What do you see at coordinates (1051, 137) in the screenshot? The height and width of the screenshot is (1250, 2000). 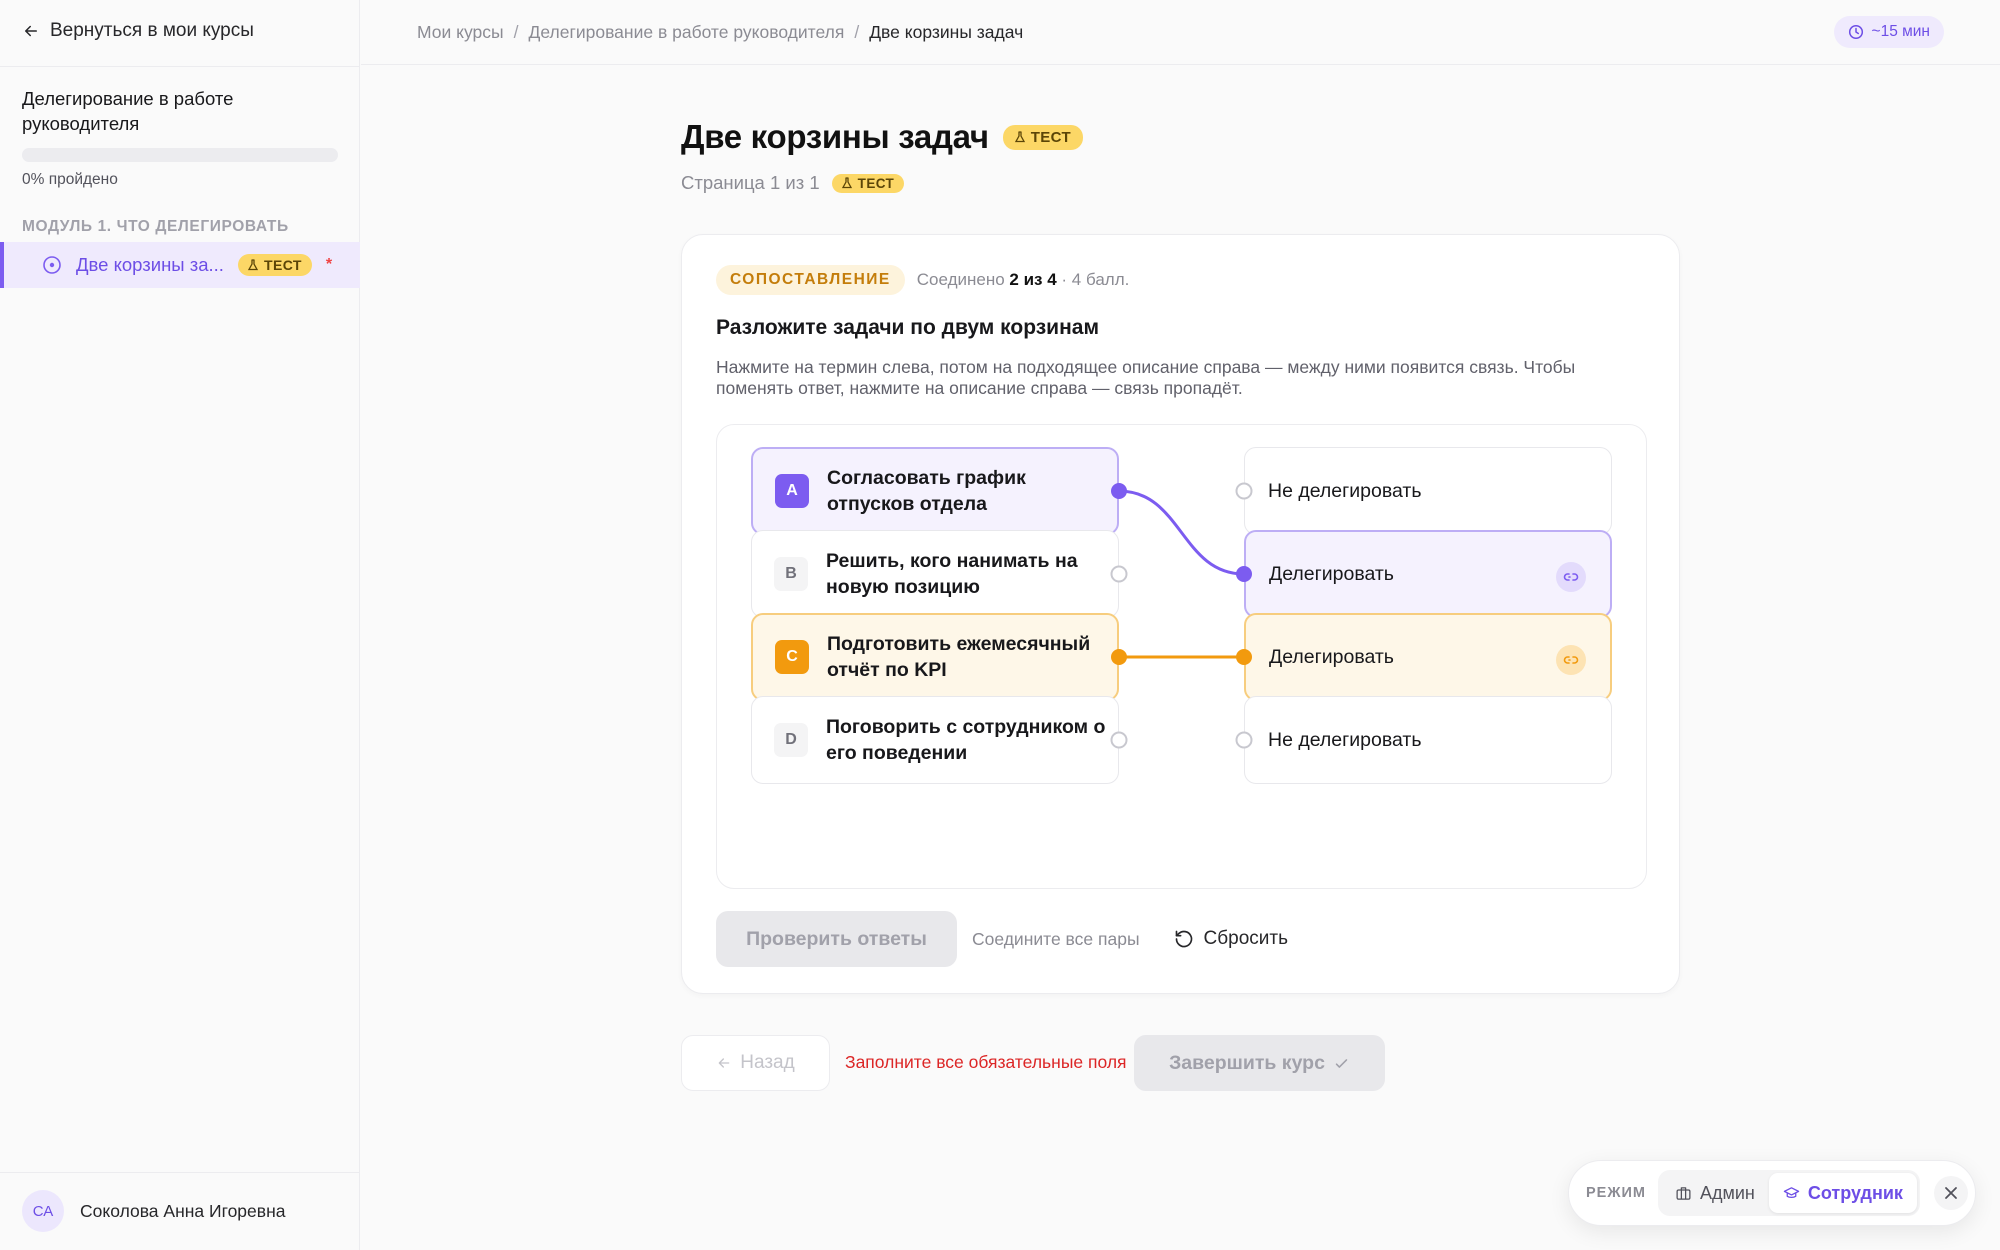 I see `title-badge-text: ТЕСТ` at bounding box center [1051, 137].